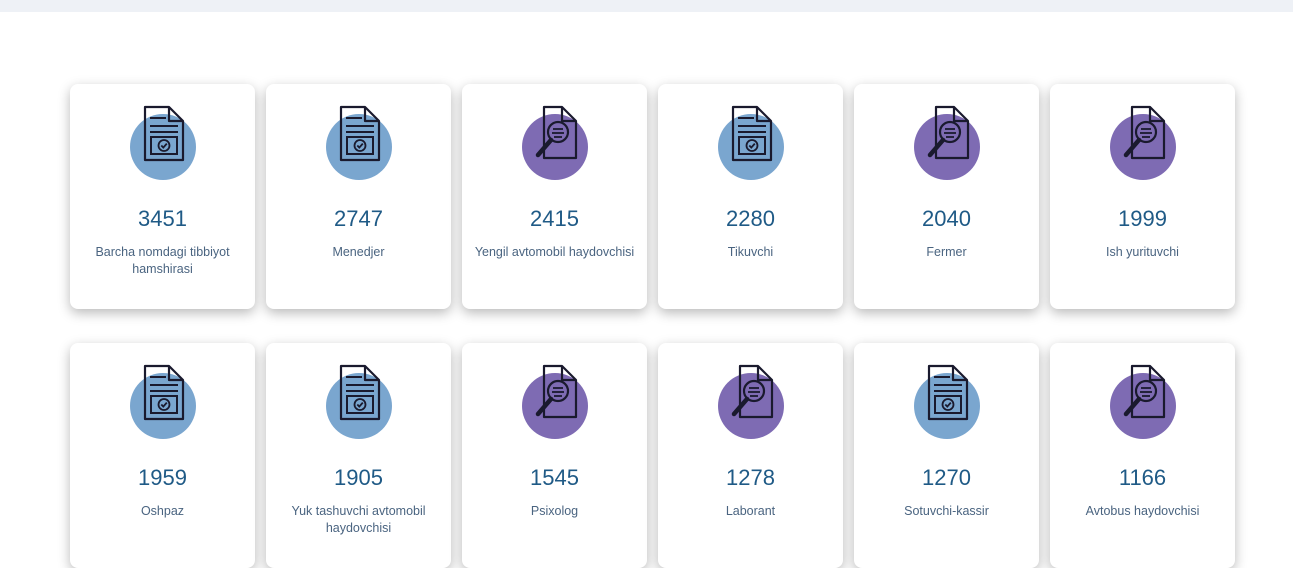 The image size is (1293, 568). What do you see at coordinates (946, 252) in the screenshot?
I see `profession-label: Fermer` at bounding box center [946, 252].